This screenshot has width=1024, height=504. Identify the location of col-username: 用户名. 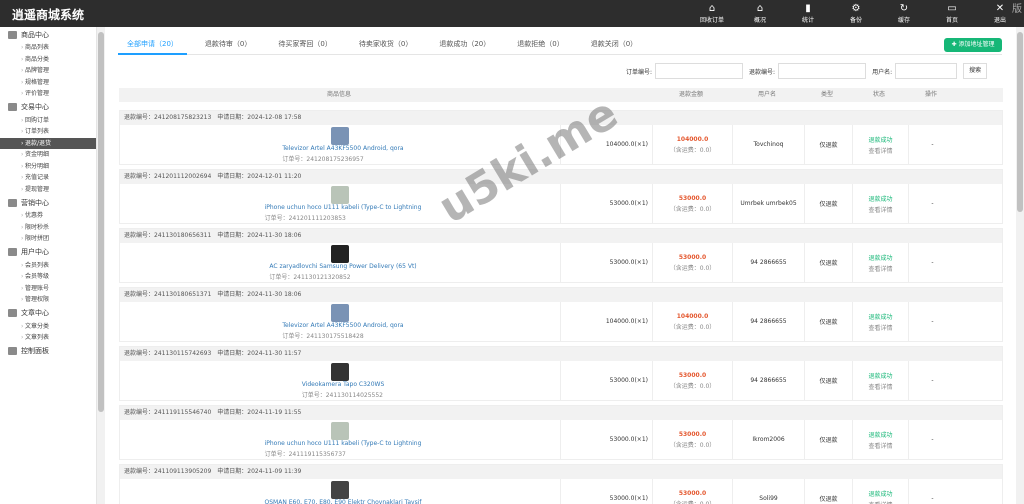
(766, 94).